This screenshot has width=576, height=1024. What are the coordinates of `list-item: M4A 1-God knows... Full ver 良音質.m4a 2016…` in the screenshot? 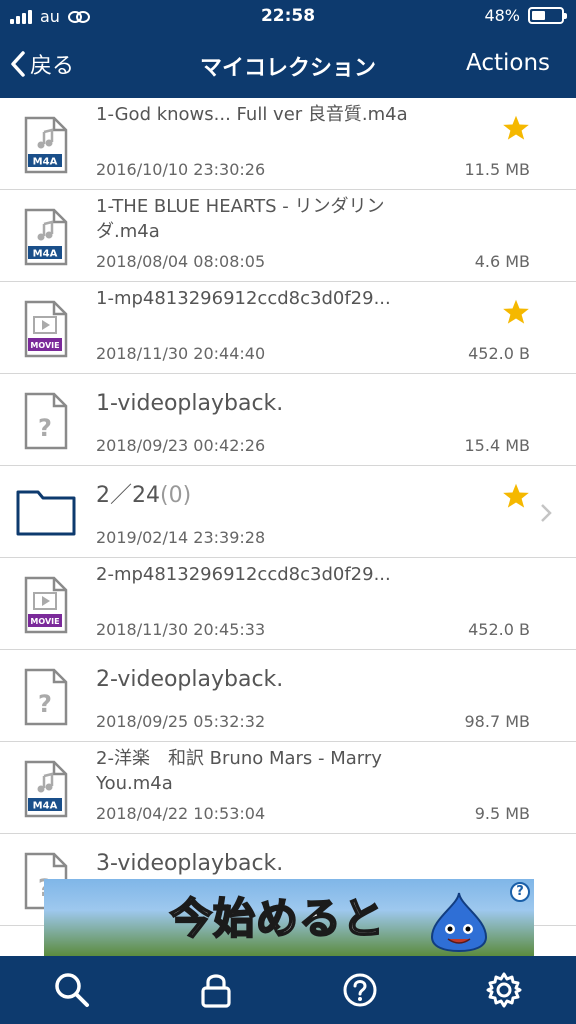 It's located at (288, 144).